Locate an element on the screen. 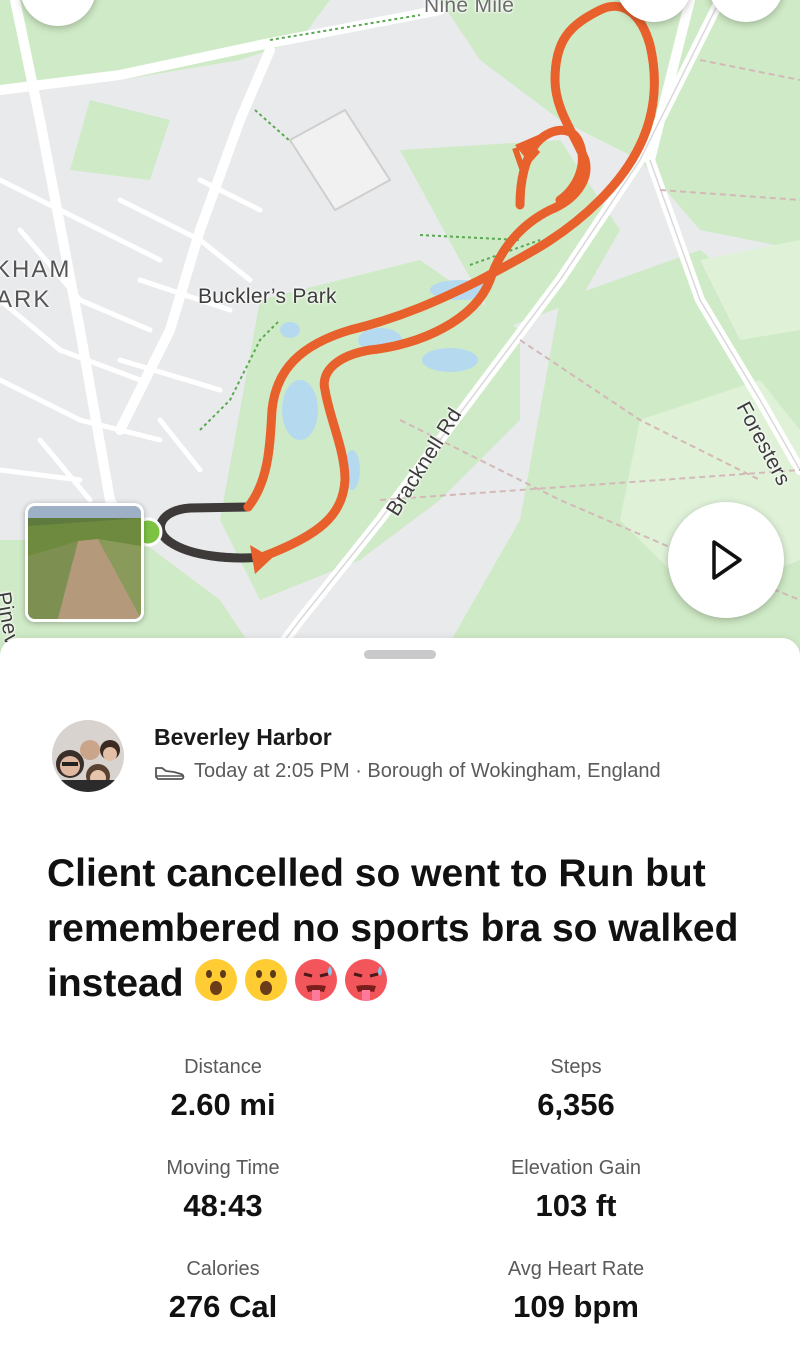  stat-distance: Distance 2.60 mi is located at coordinates (223, 1089).